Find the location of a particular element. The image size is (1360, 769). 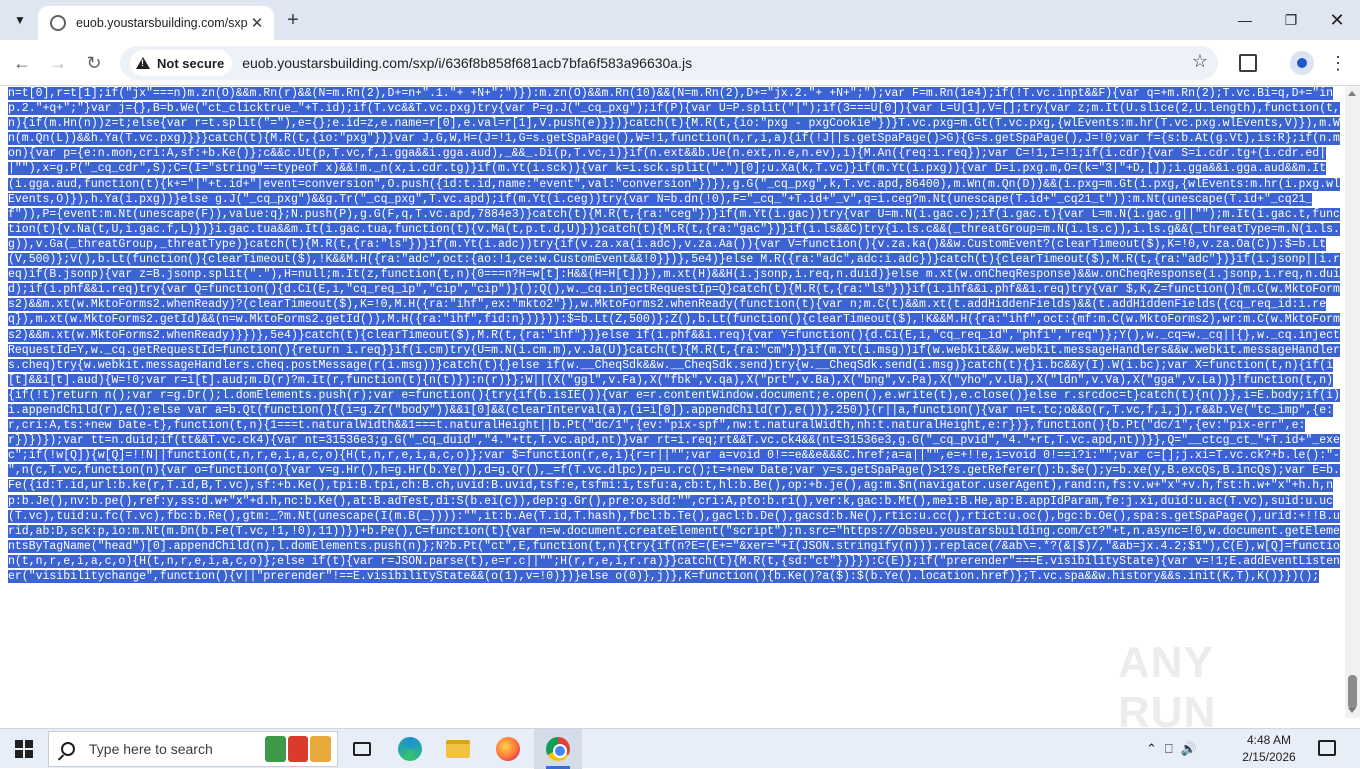

search-highlight-image is located at coordinates (298, 749).